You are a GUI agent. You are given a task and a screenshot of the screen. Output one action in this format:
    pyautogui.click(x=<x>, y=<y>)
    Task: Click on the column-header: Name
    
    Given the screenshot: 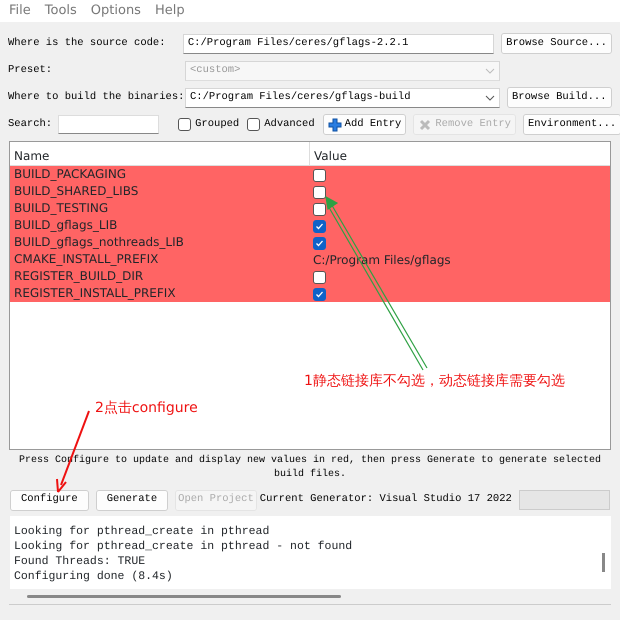 What is the action you would take?
    pyautogui.click(x=160, y=153)
    